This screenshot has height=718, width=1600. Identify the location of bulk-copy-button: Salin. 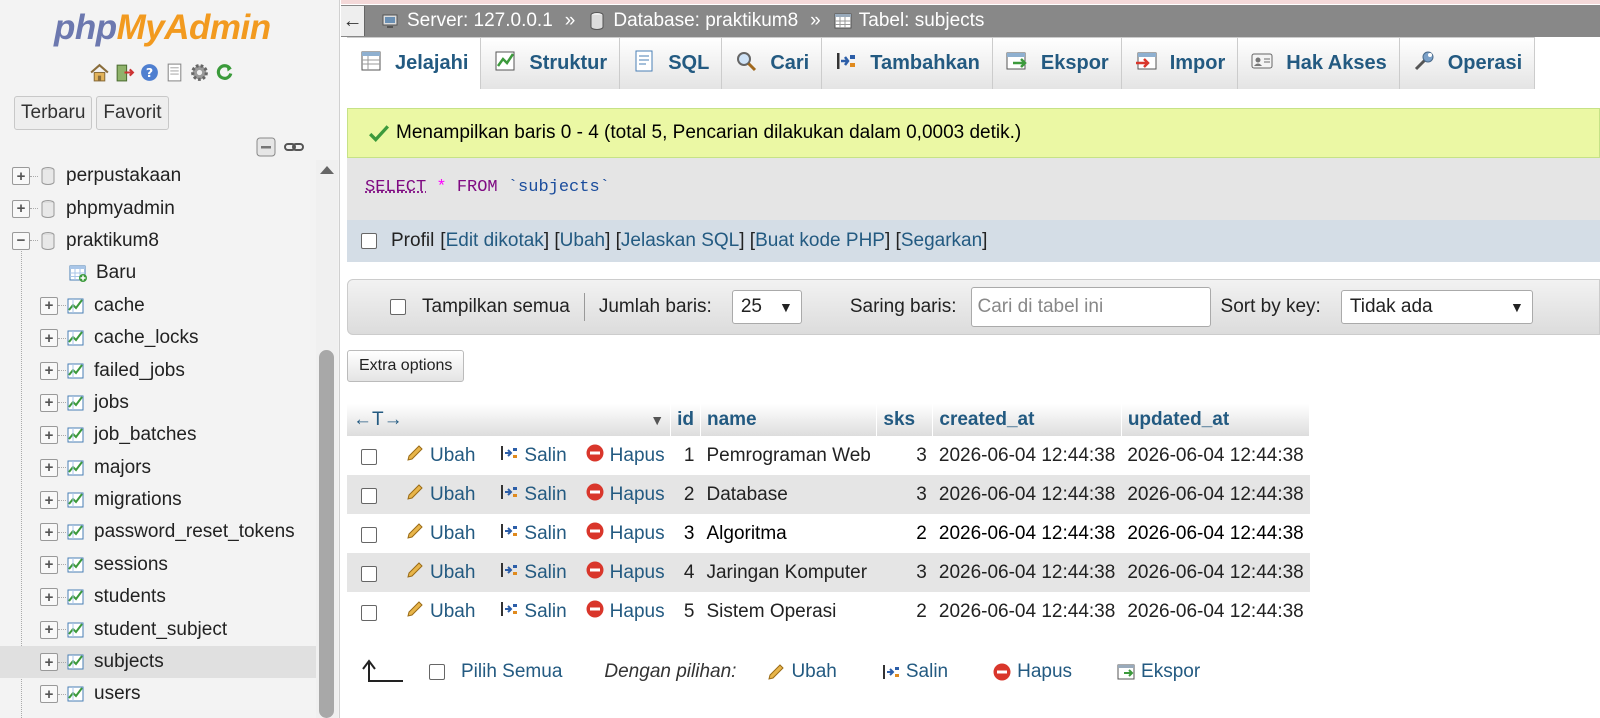
(914, 672).